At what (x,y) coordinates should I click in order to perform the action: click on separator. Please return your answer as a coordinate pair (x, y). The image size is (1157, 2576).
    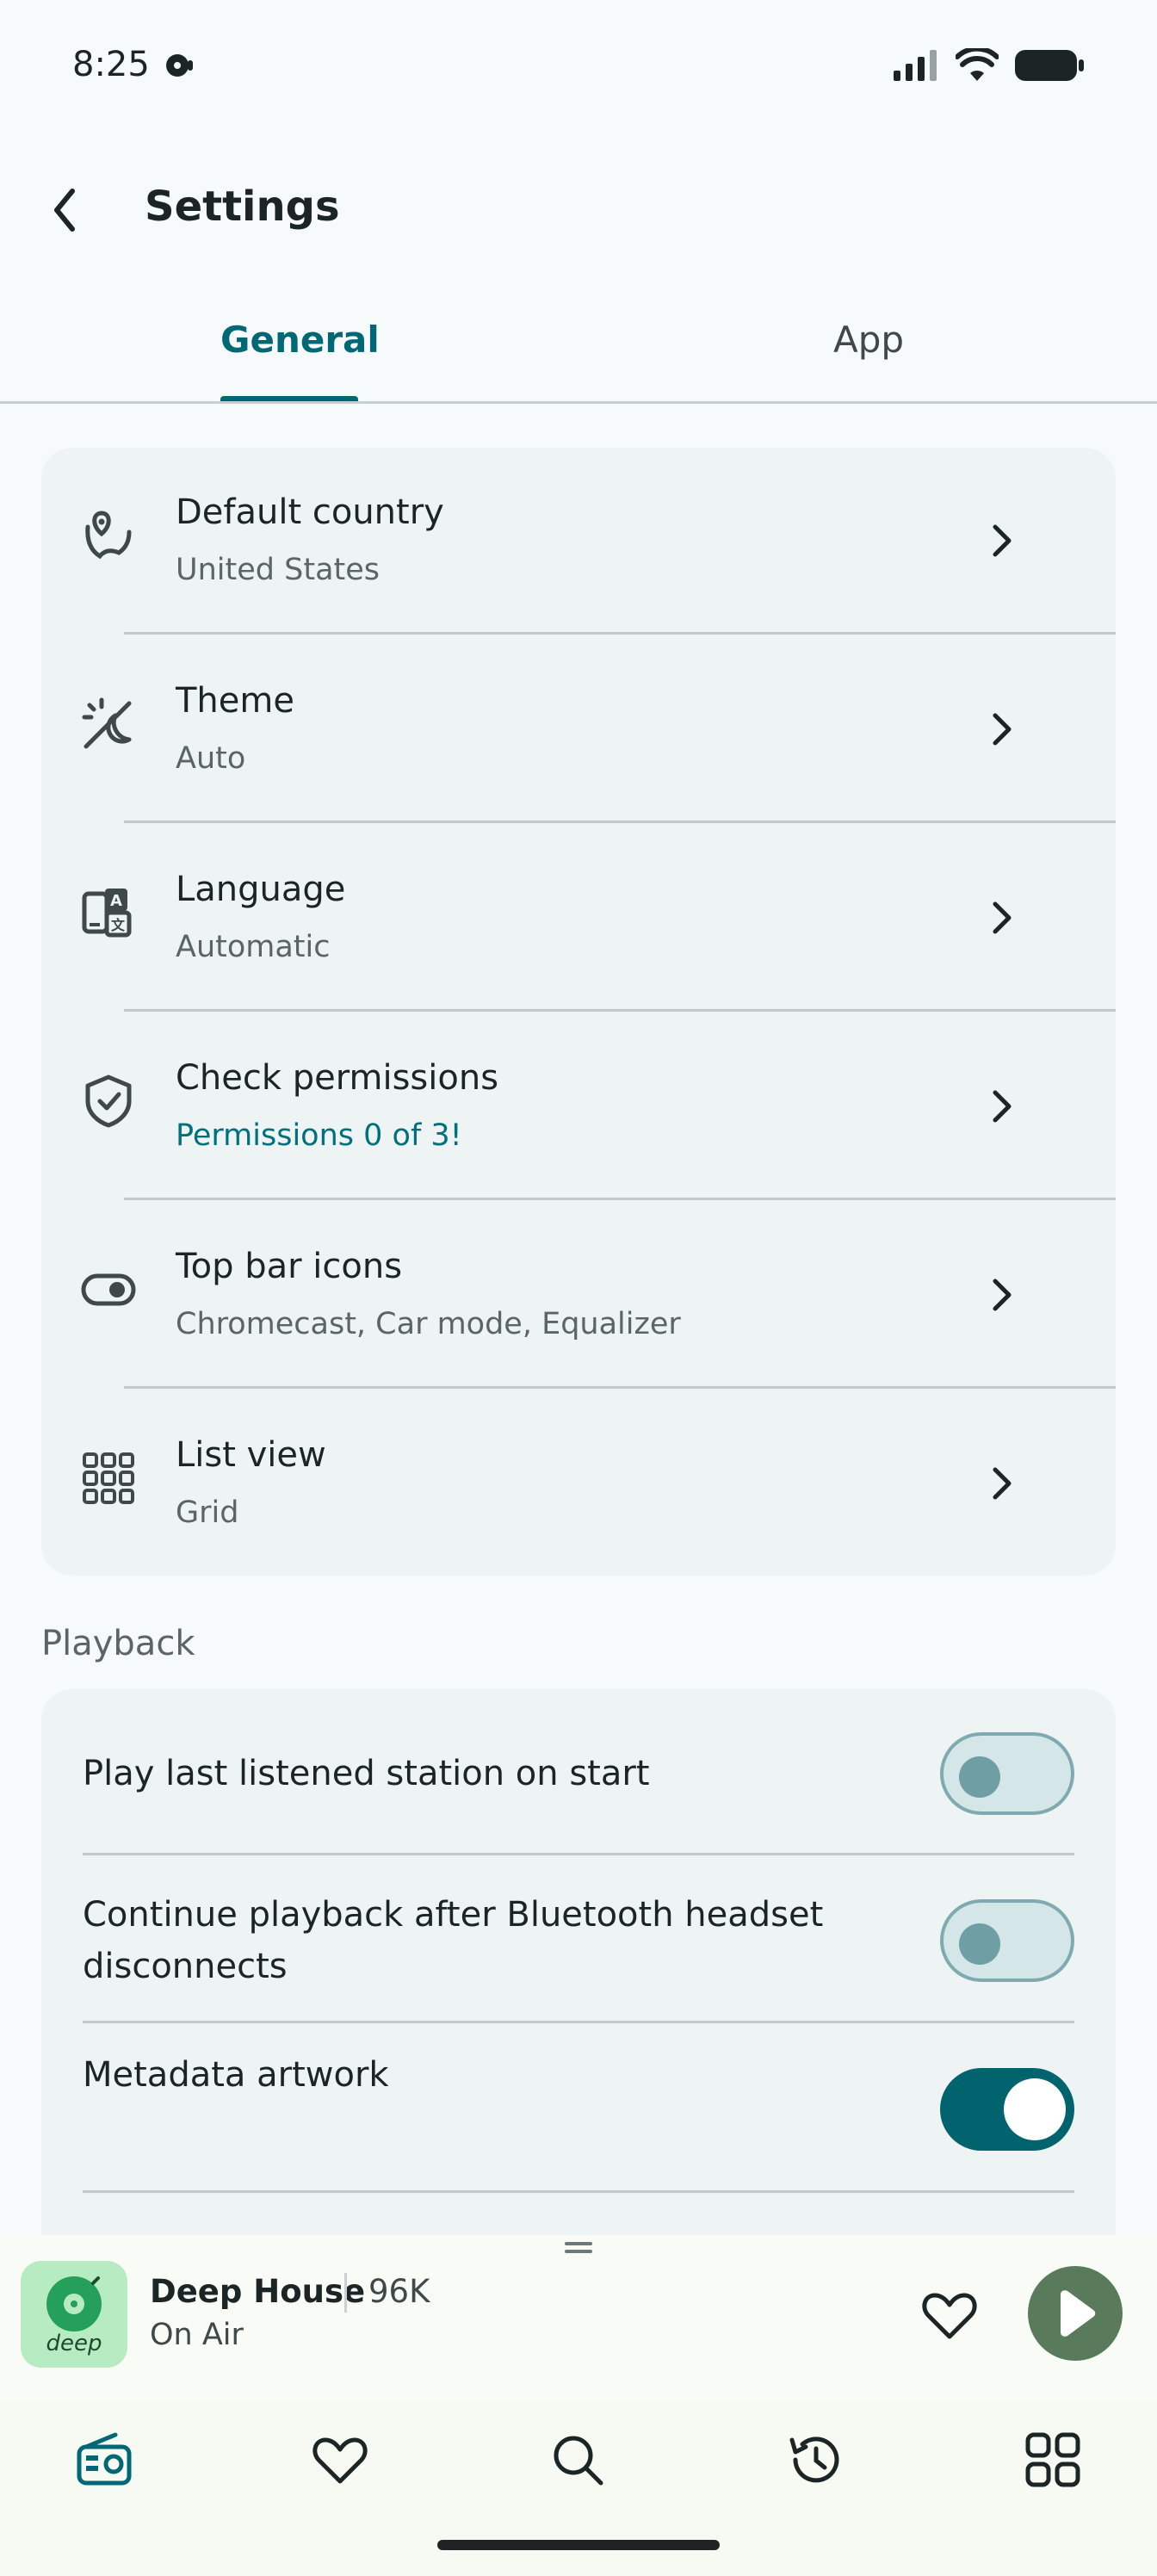
    Looking at the image, I should click on (345, 2293).